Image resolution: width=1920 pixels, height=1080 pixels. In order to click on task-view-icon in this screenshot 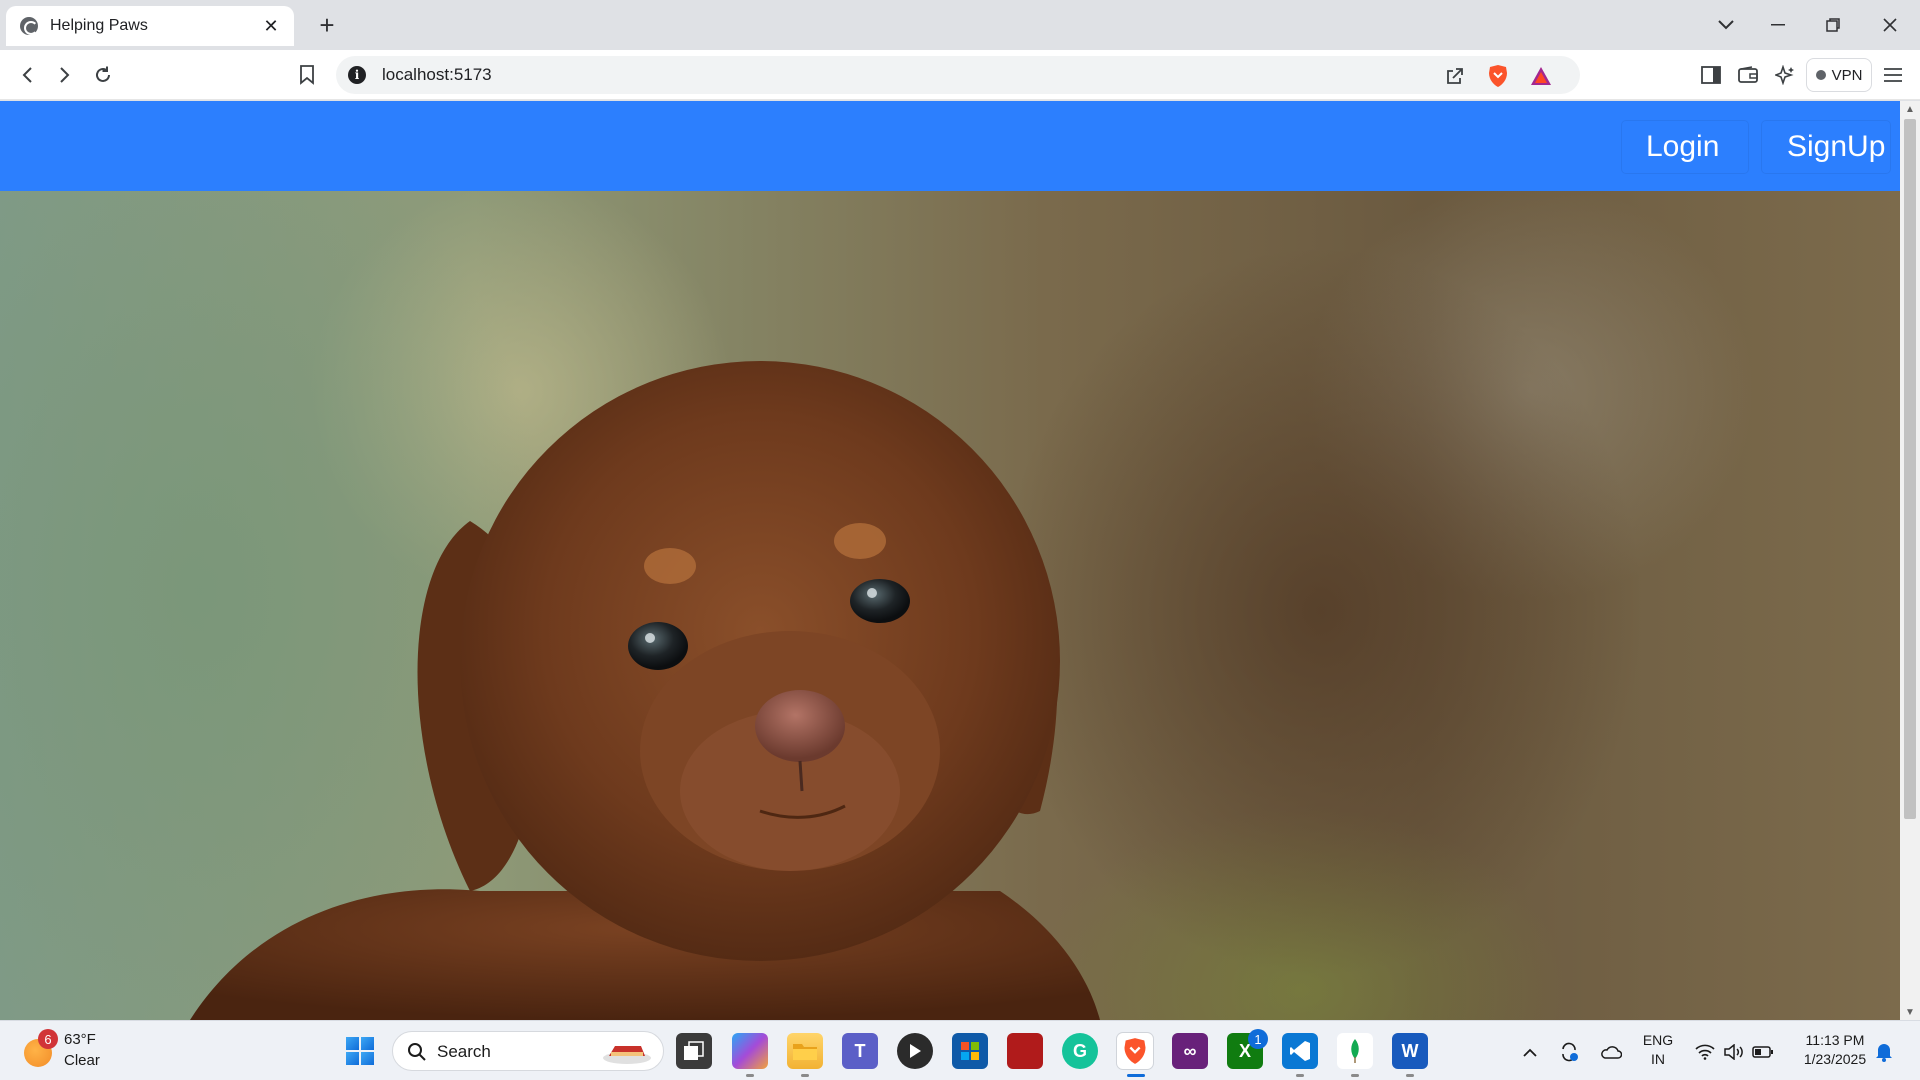, I will do `click(694, 1051)`.